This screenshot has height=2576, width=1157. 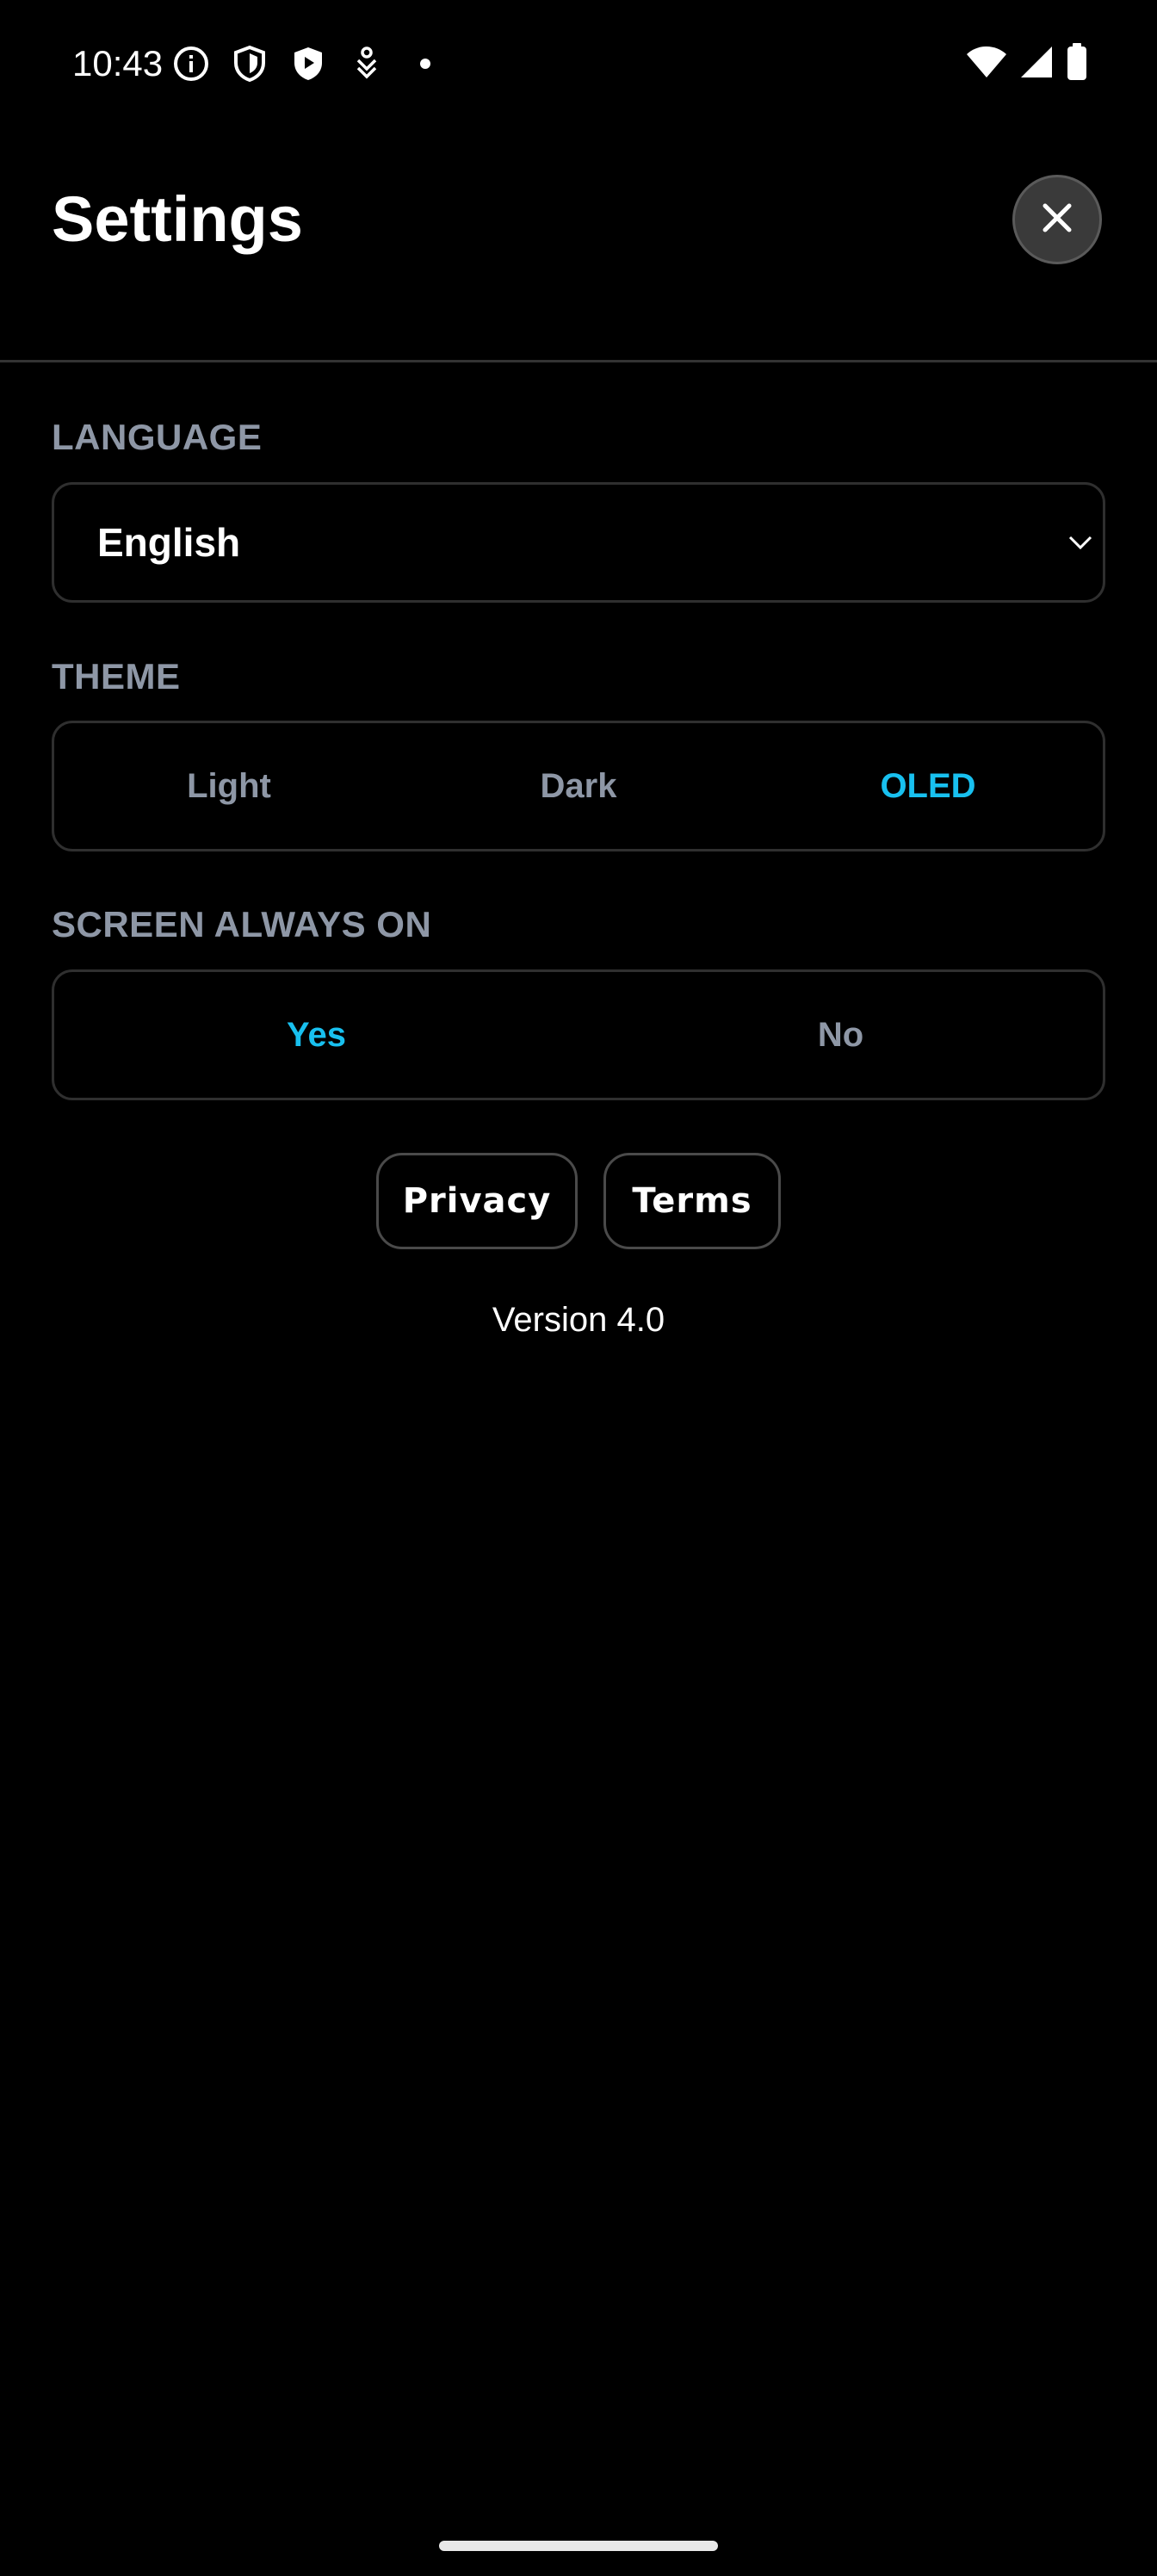 I want to click on status-time: 10:43, so click(x=118, y=64).